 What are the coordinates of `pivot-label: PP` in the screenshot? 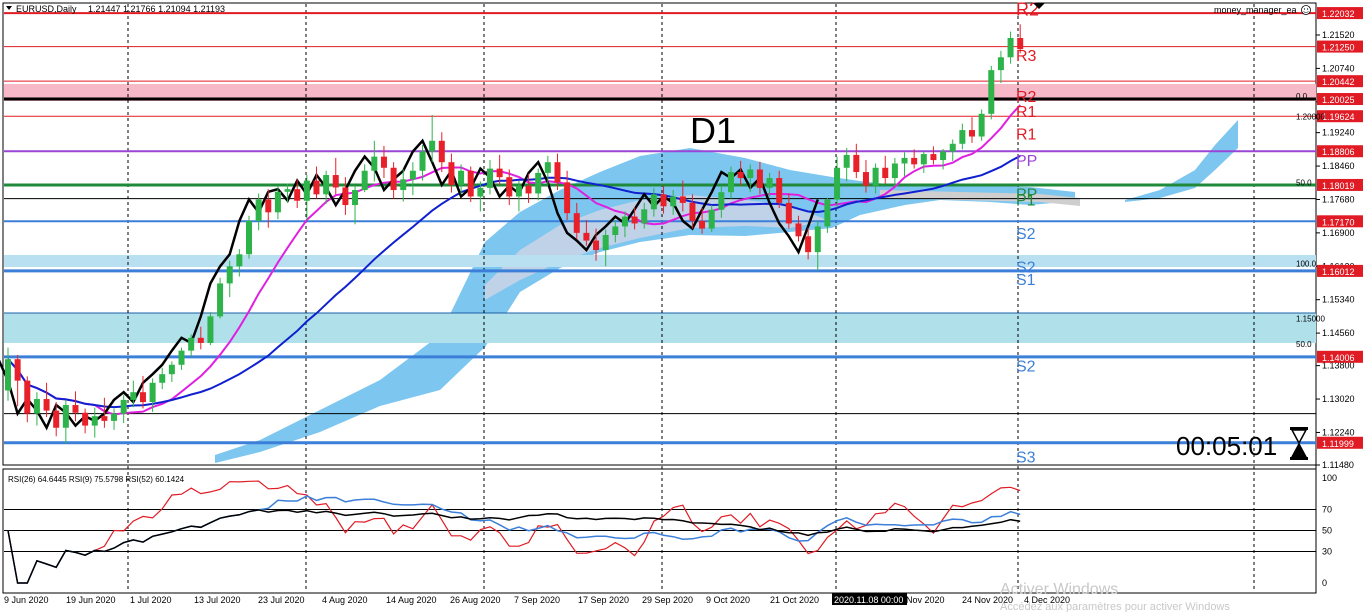 It's located at (1026, 161).